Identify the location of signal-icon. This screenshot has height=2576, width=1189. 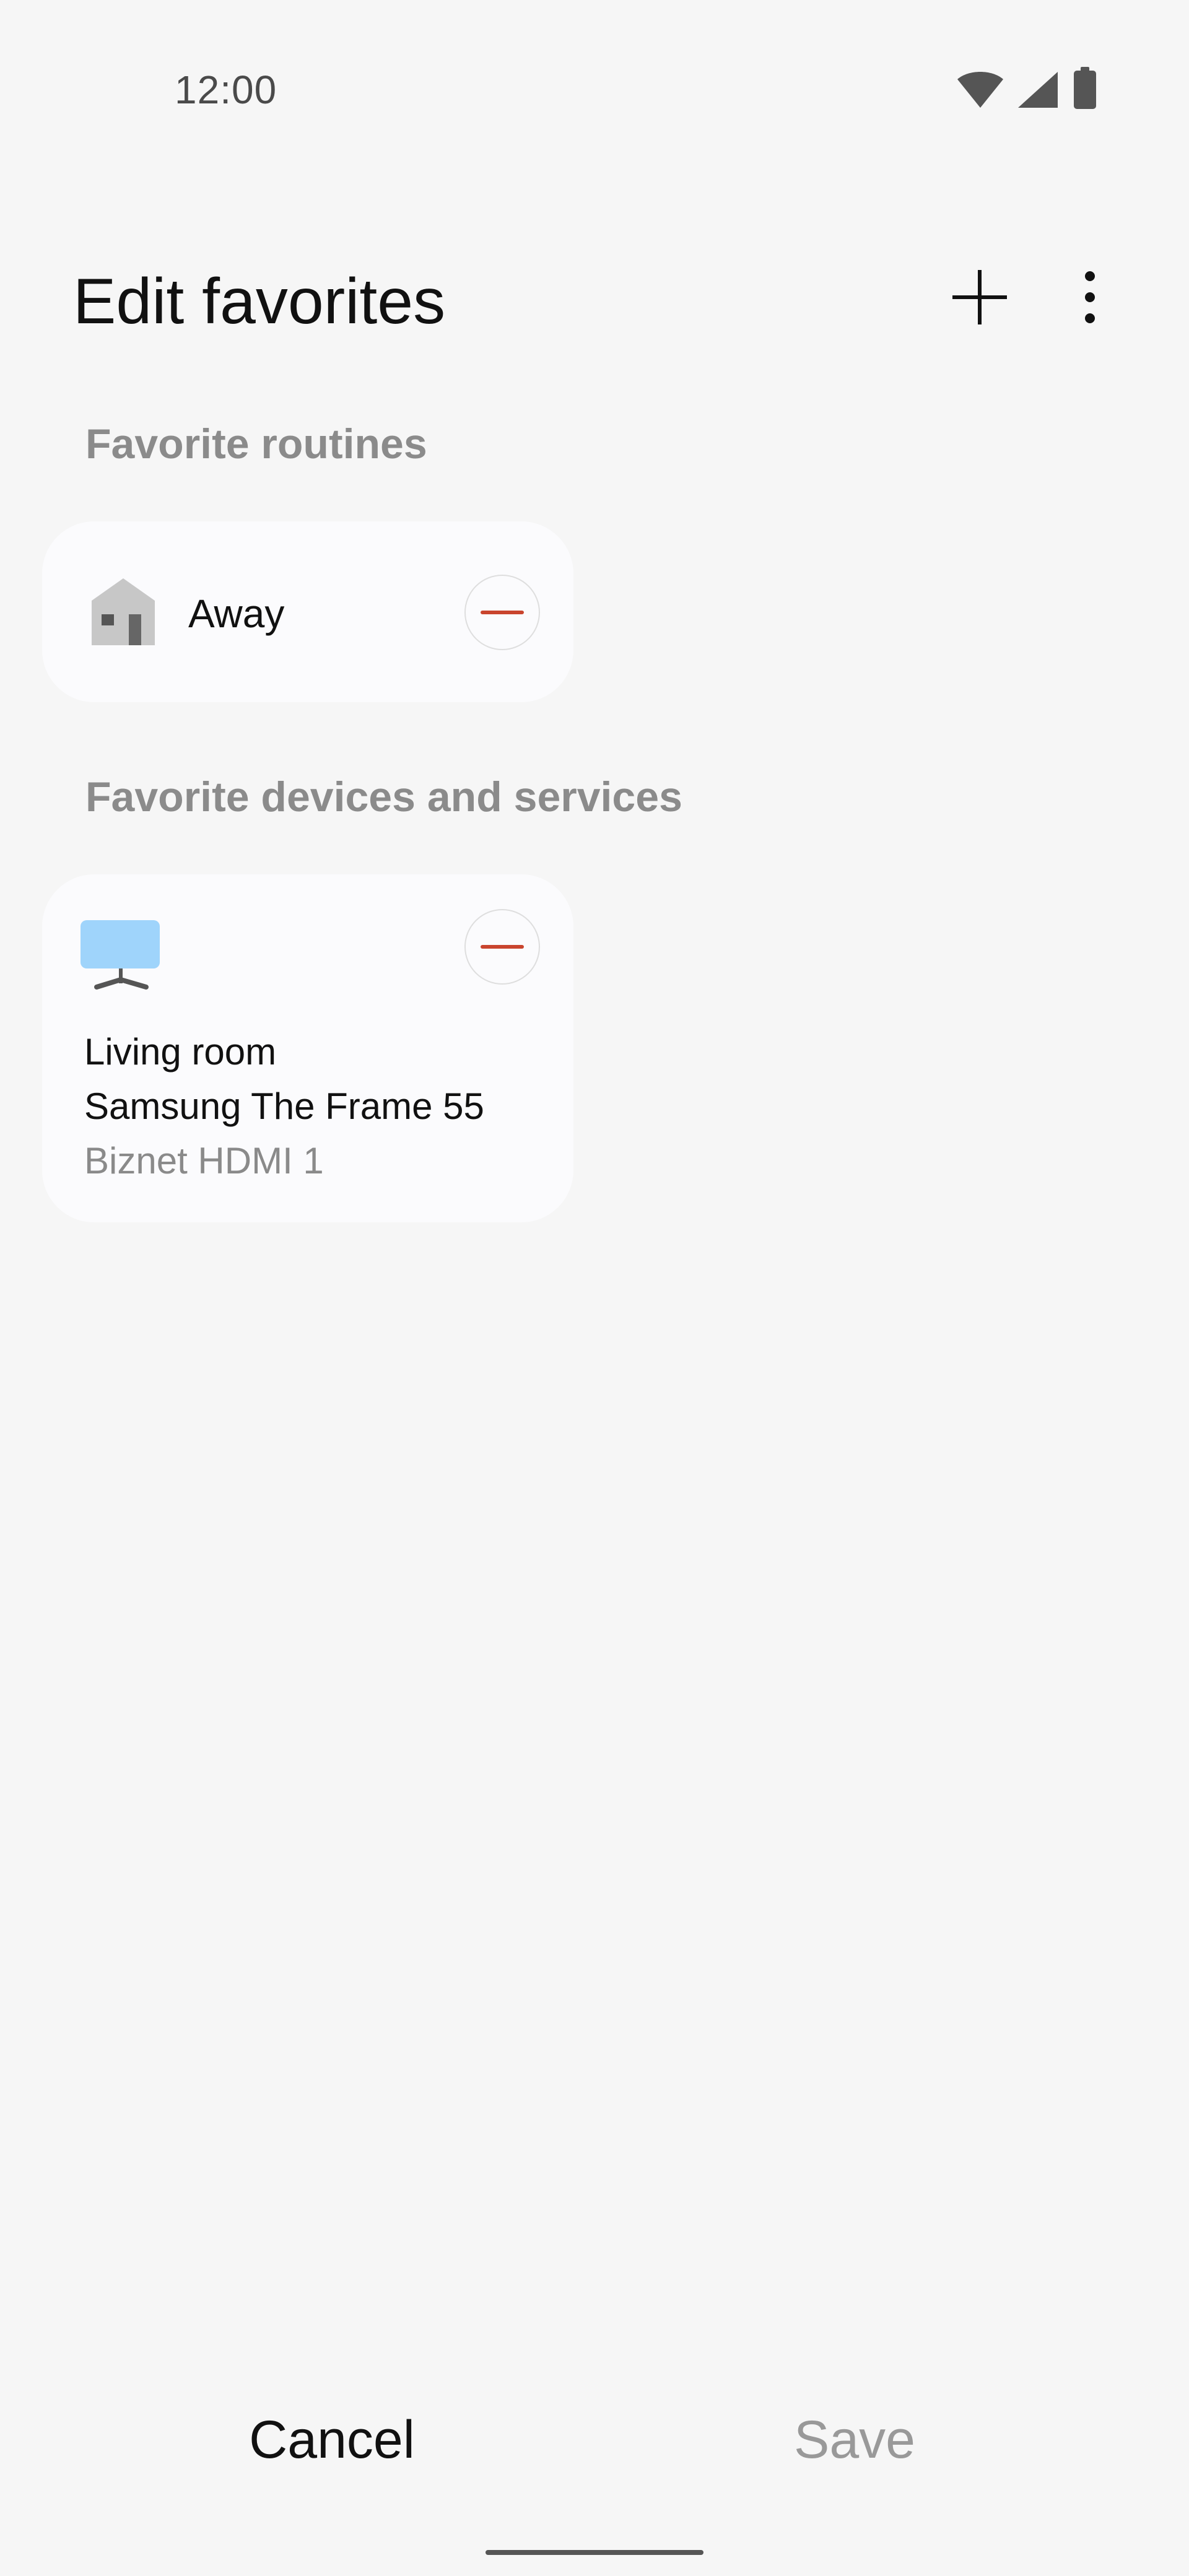
(1038, 90).